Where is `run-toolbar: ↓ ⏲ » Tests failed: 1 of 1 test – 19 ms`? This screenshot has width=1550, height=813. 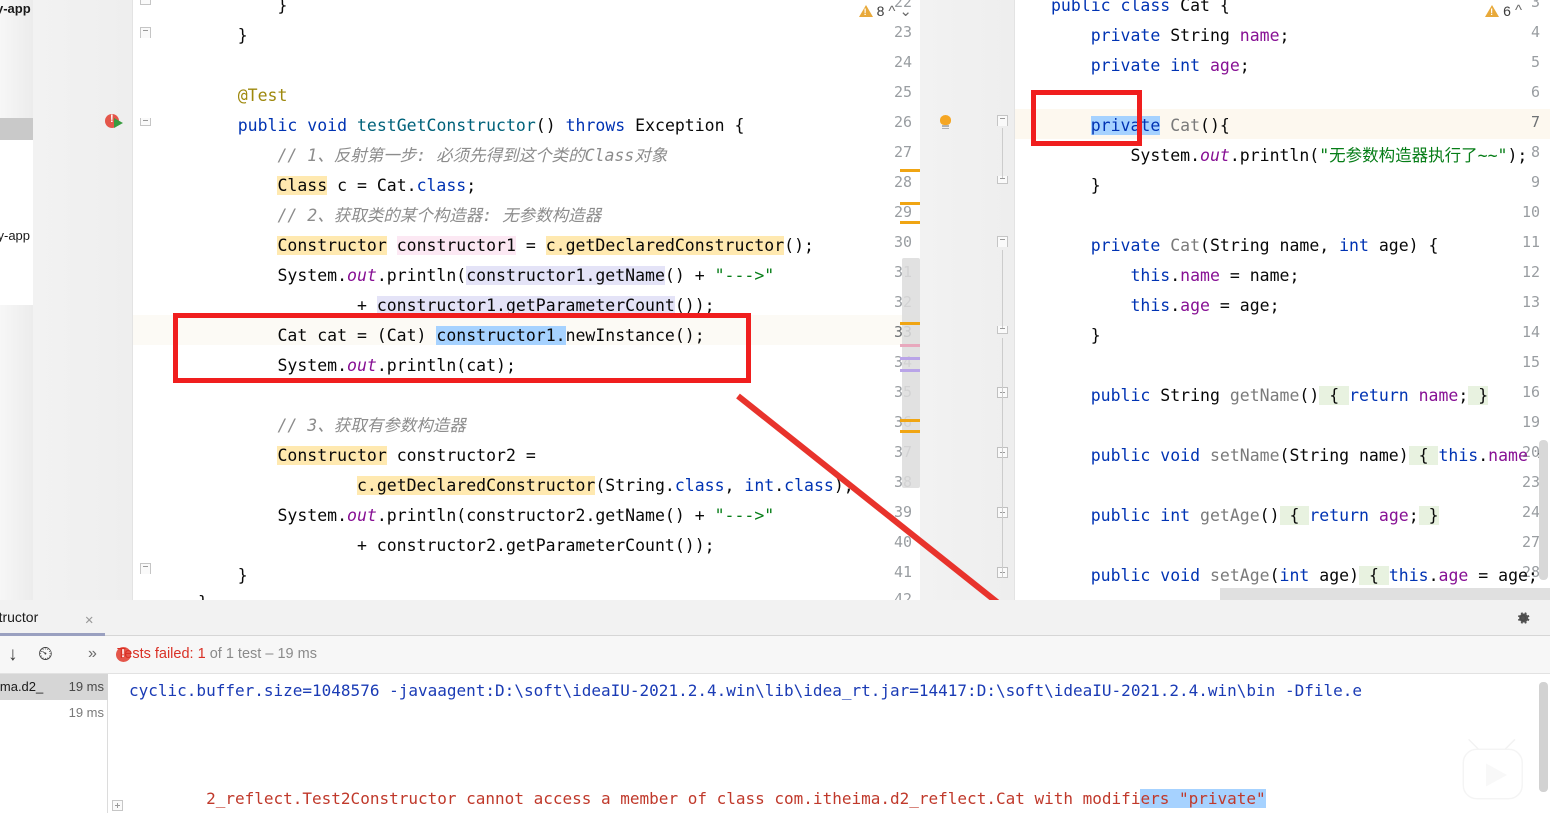 run-toolbar: ↓ ⏲ » Tests failed: 1 of 1 test – 19 ms is located at coordinates (775, 655).